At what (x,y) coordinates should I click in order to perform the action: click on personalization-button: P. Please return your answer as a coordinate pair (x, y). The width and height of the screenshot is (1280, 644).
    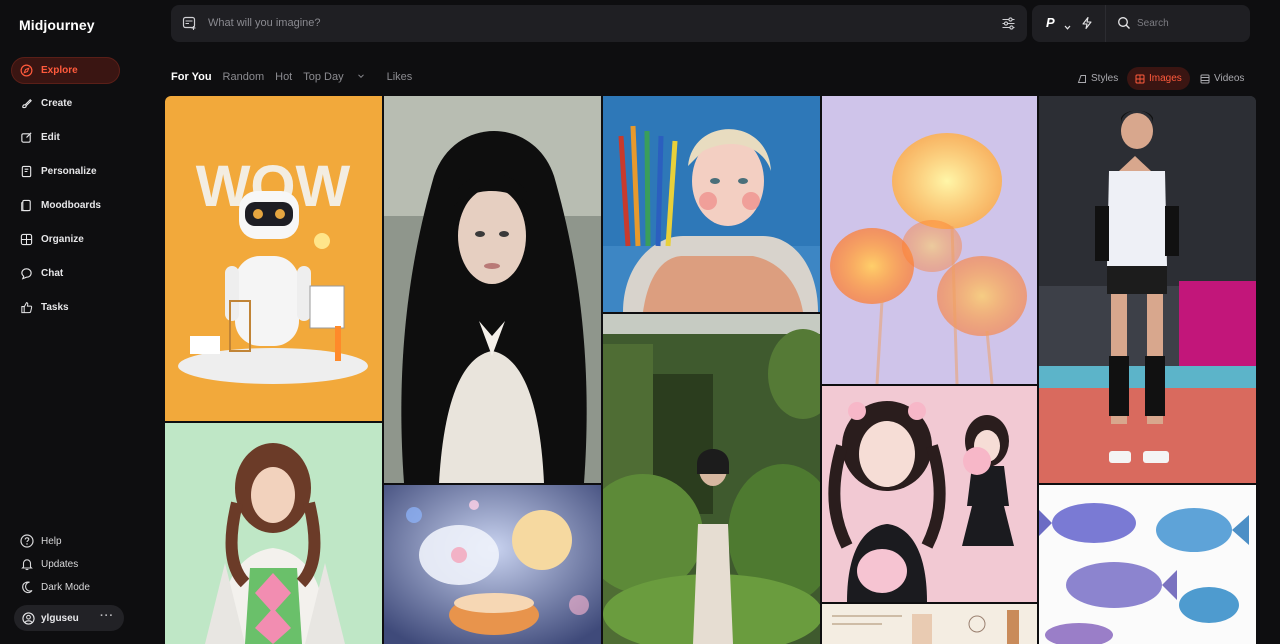
    Looking at the image, I should click on (1050, 22).